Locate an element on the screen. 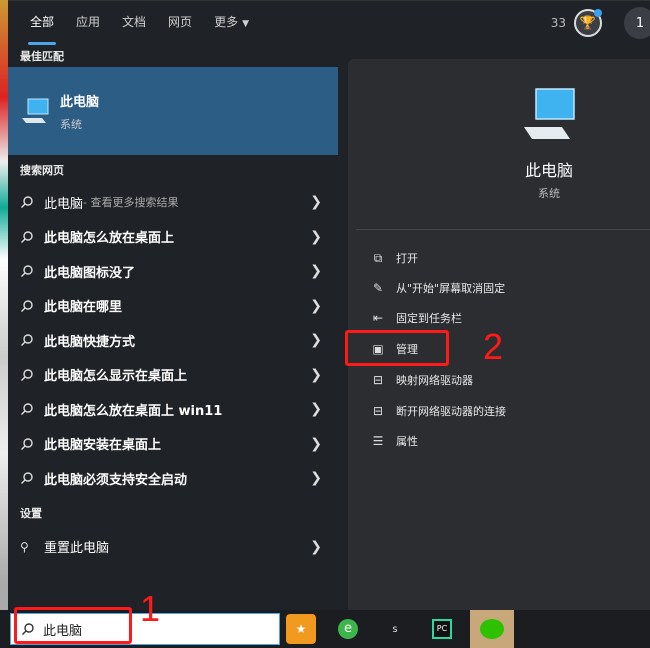  web-result: 此电脑必须支持安全启动 ❯ is located at coordinates (173, 478).